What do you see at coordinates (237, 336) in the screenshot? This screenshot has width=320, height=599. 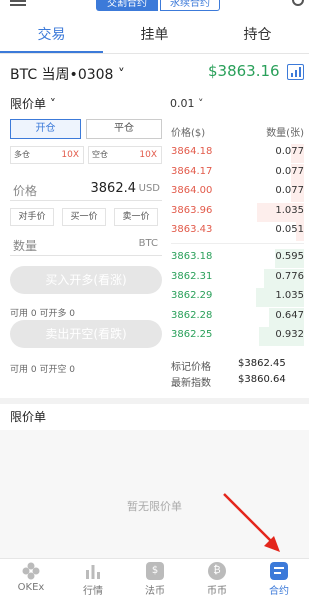 I see `bid-row: 3862.25 0.932` at bounding box center [237, 336].